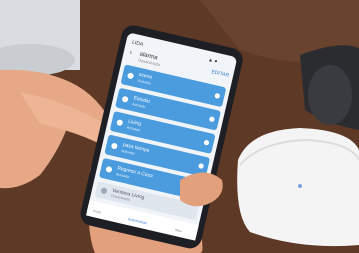 The width and height of the screenshot is (359, 253). What do you see at coordinates (330, 95) in the screenshot?
I see `speaker-highlight` at bounding box center [330, 95].